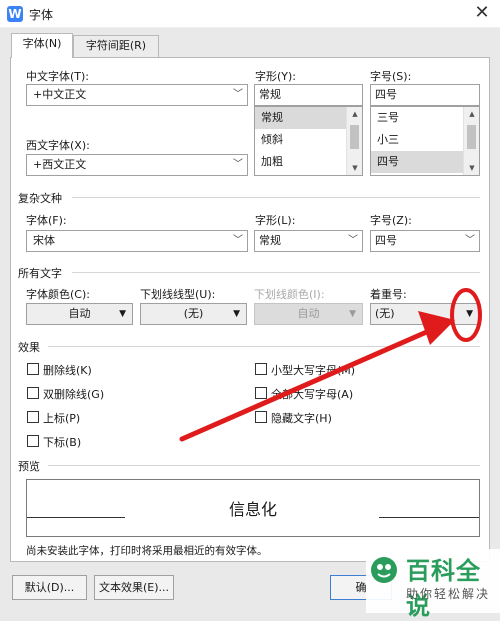 This screenshot has width=500, height=621. What do you see at coordinates (433, 584) in the screenshot?
I see `watermark: 百科全说 助你轻松解决` at bounding box center [433, 584].